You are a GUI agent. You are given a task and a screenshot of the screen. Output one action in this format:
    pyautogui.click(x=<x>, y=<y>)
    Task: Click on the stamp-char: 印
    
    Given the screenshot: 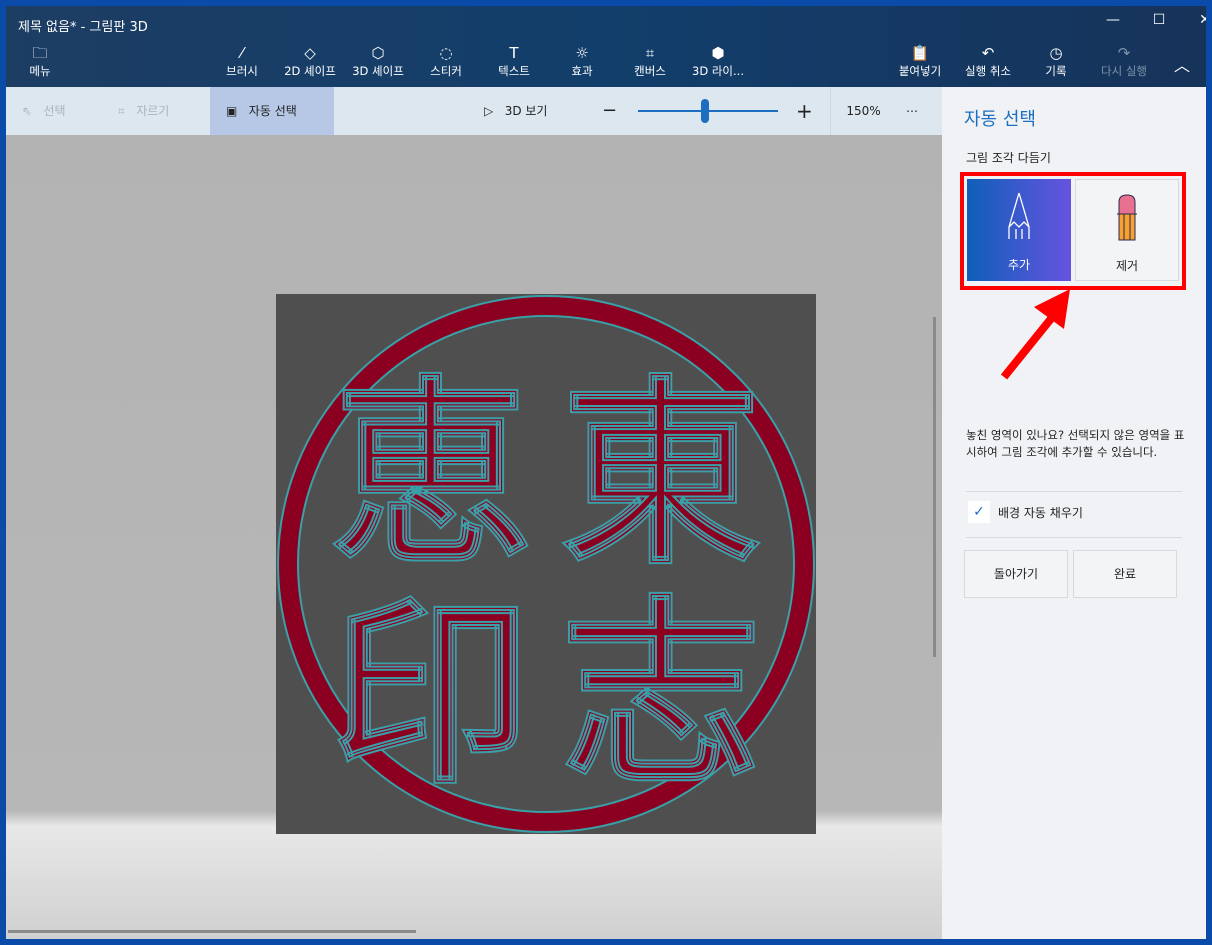 What is the action you would take?
    pyautogui.click(x=431, y=694)
    